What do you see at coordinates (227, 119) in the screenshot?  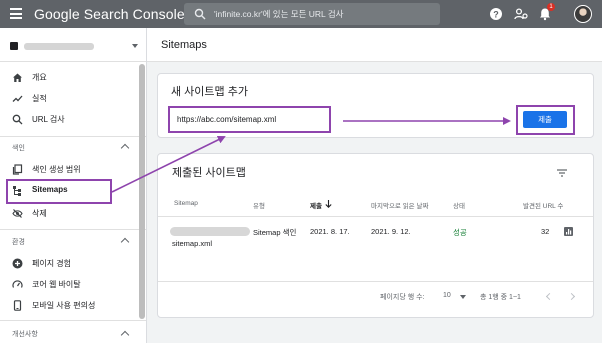 I see `sitemap-url-value: https://abc.com/sitemap.xml` at bounding box center [227, 119].